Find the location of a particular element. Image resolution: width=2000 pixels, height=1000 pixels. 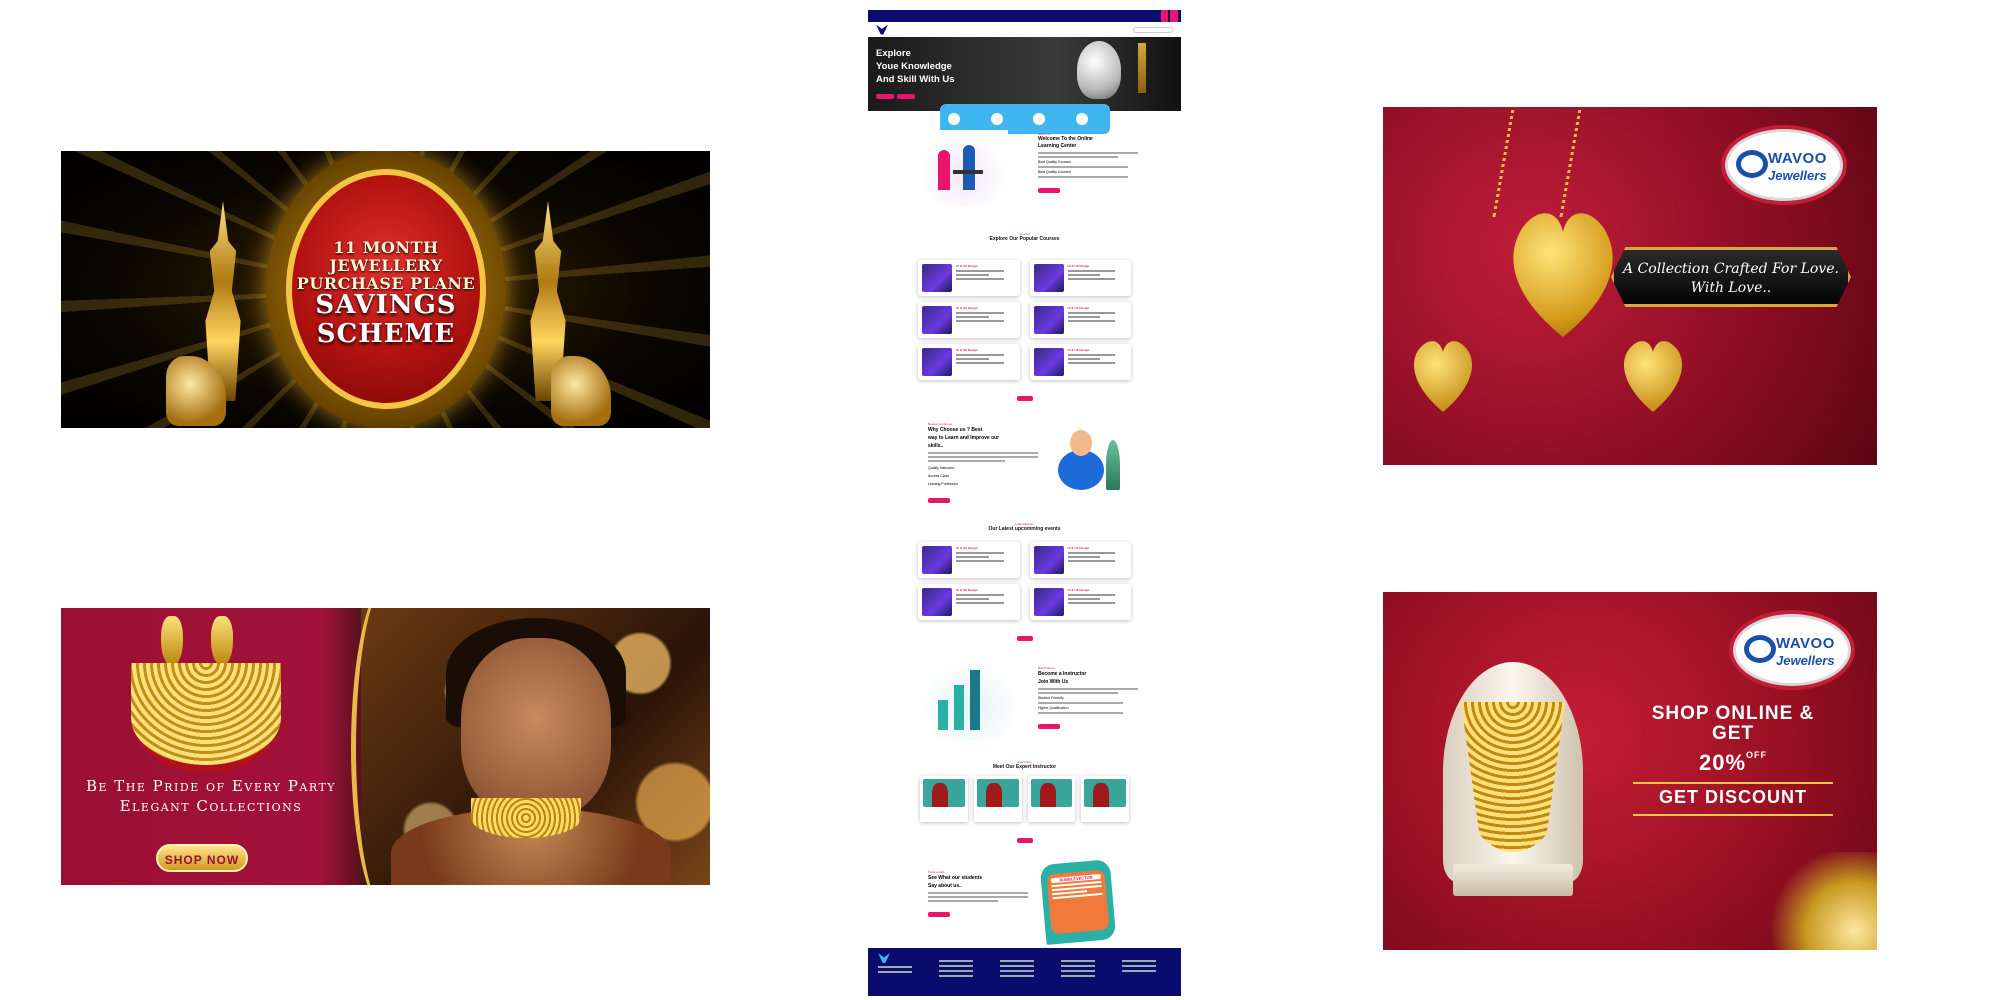

hero-line-2: Youe Knowledge is located at coordinates (914, 66).